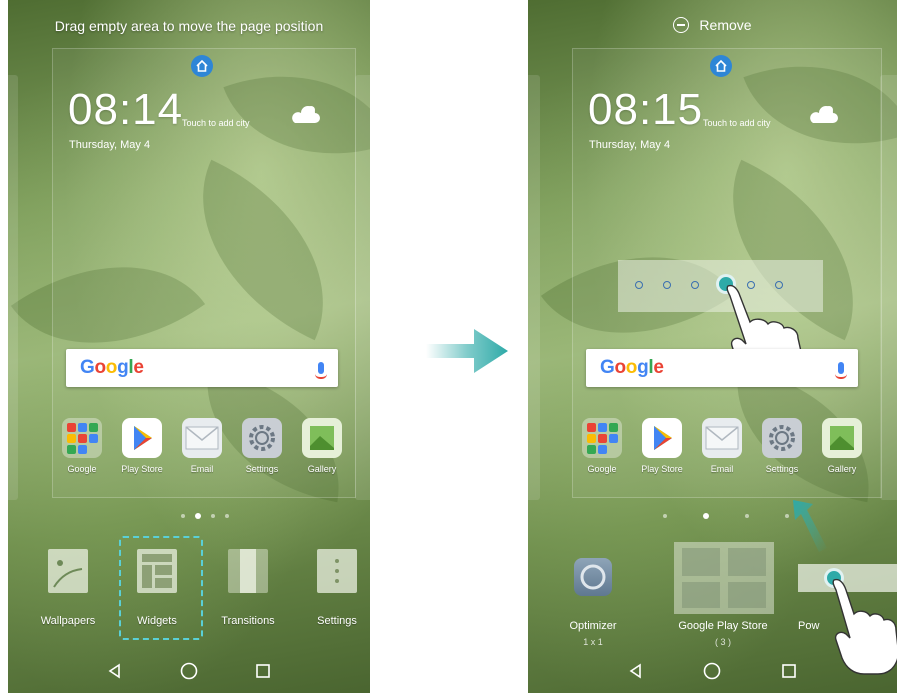  What do you see at coordinates (337, 621) in the screenshot?
I see `settings-option-label: Settings` at bounding box center [337, 621].